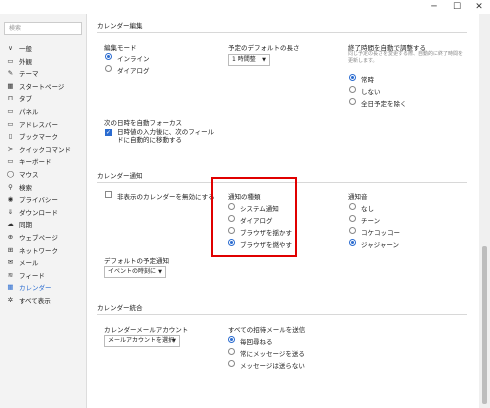  What do you see at coordinates (10, 148) in the screenshot?
I see `quick-commands-icon: ≻` at bounding box center [10, 148].